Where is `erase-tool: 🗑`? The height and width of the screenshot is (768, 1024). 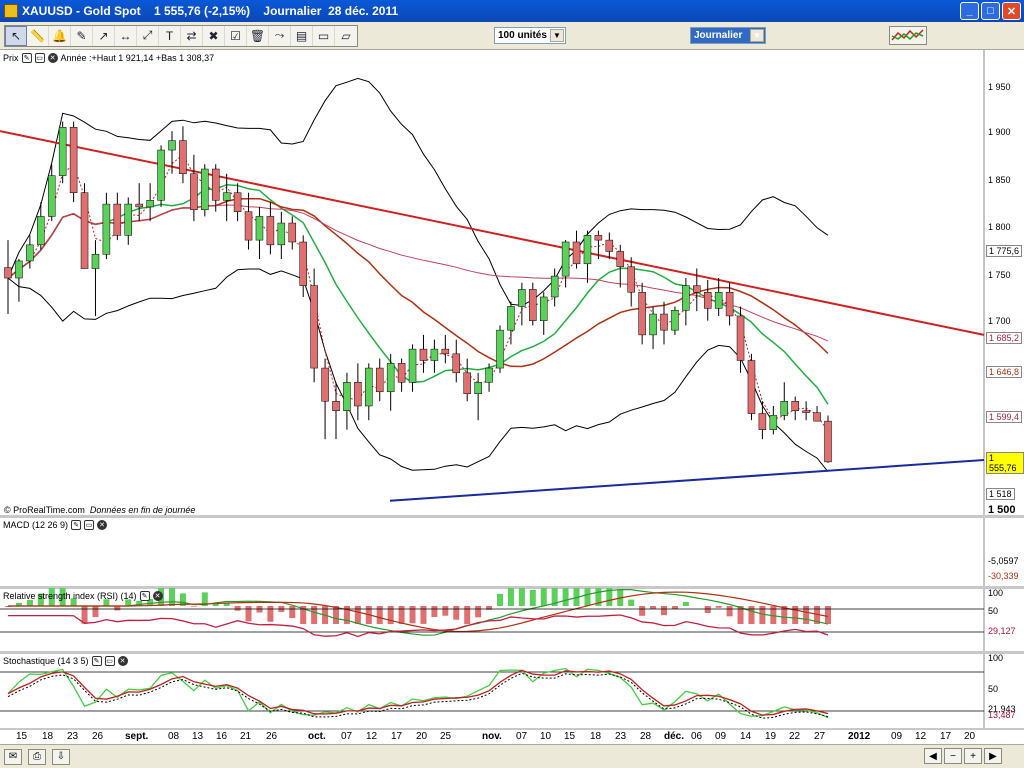
erase-tool: 🗑 is located at coordinates (258, 35).